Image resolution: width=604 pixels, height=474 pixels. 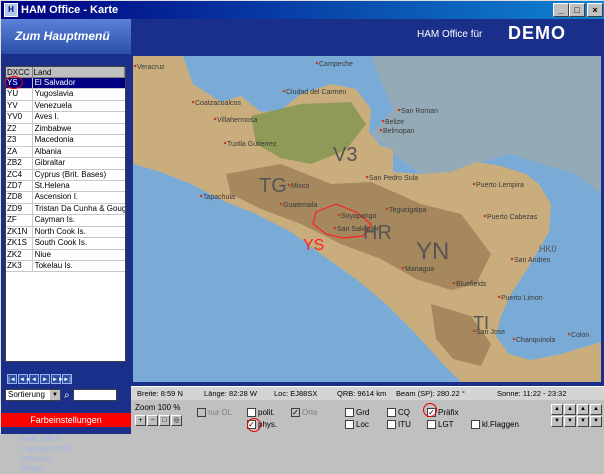 What do you see at coordinates (70, 174) in the screenshot?
I see `cell-land: Cyprus (Brit. Bases)` at bounding box center [70, 174].